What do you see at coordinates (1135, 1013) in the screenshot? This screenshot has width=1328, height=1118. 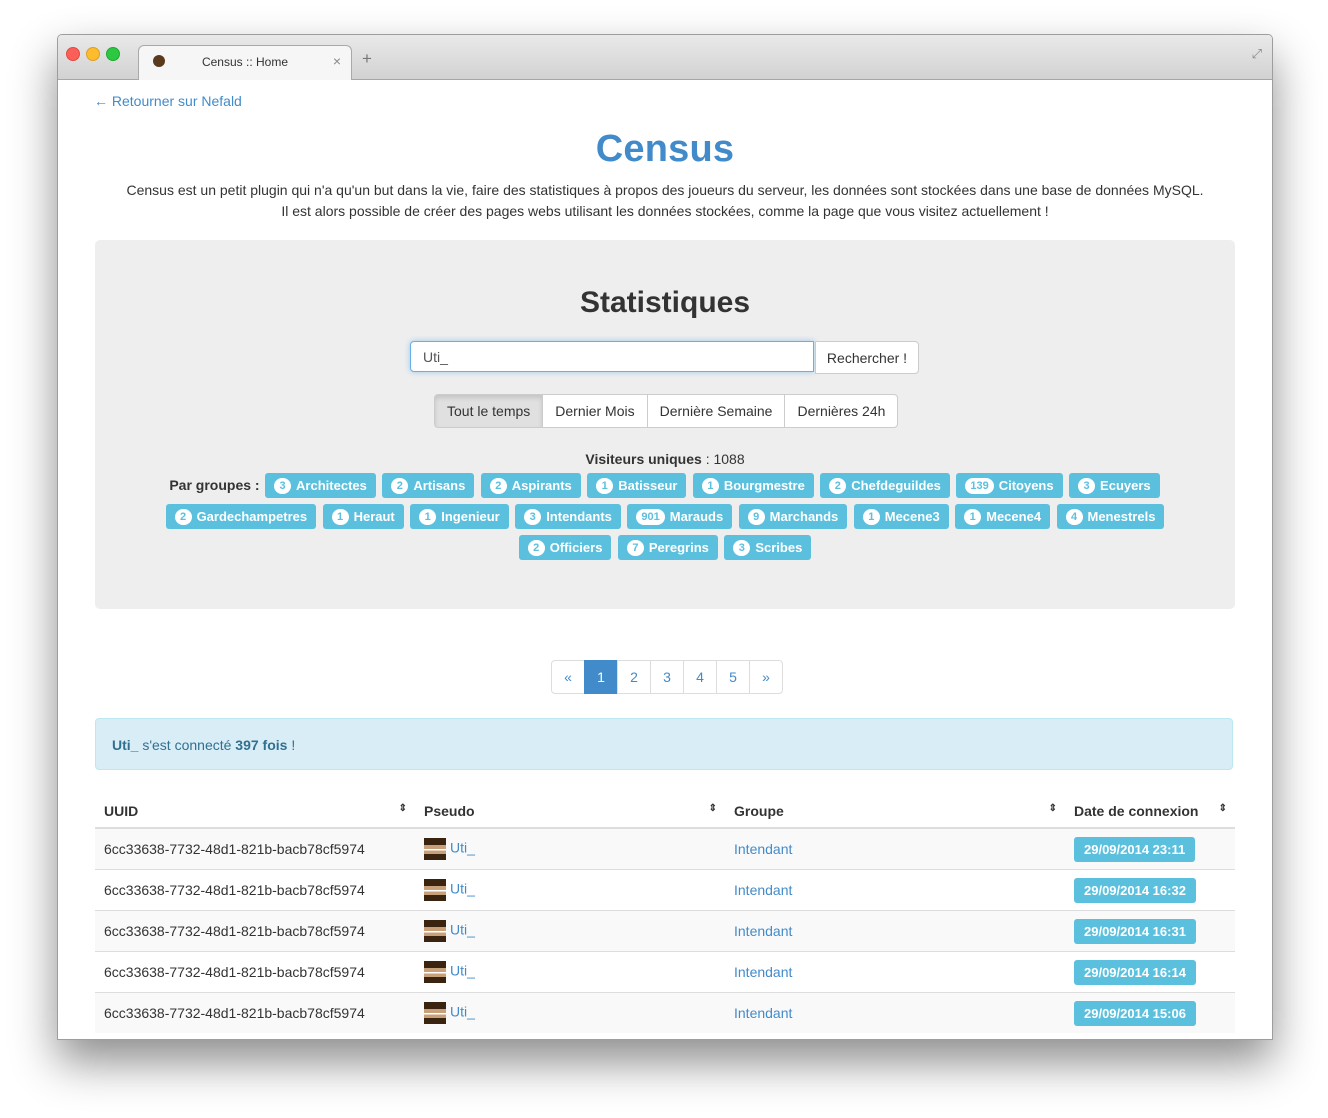 I see `date-label: 29/09/2014 15:06` at bounding box center [1135, 1013].